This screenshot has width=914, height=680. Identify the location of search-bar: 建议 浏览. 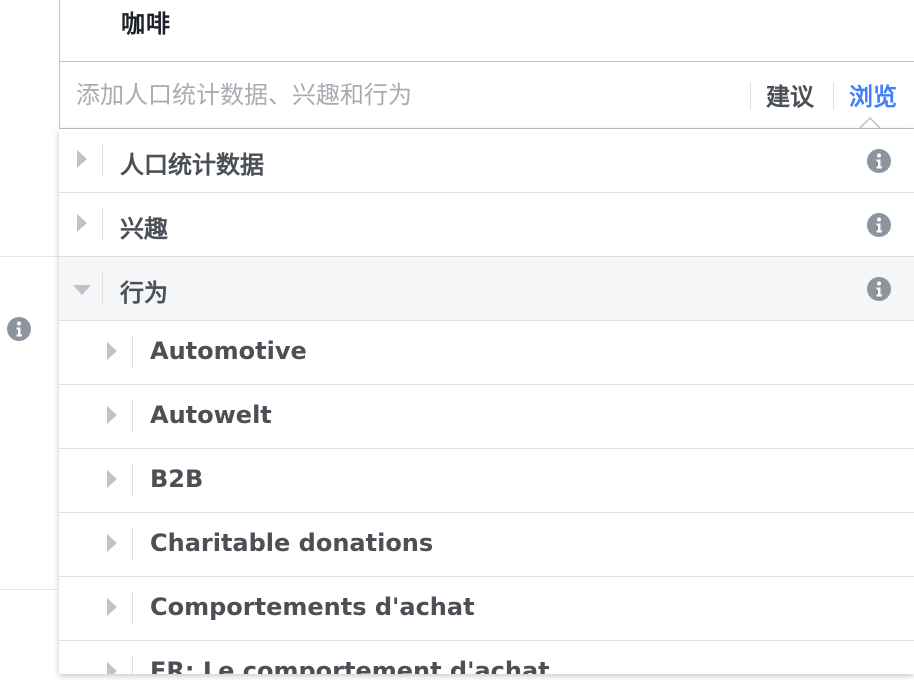
(486, 95).